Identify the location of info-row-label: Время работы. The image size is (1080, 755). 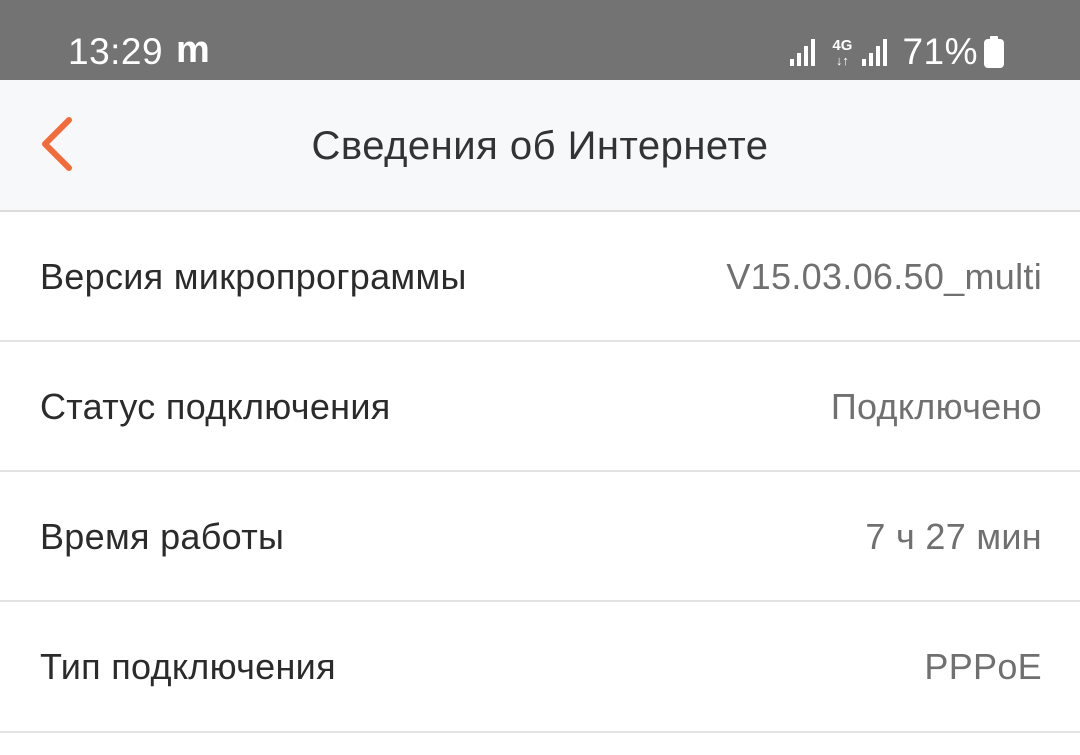
(162, 536).